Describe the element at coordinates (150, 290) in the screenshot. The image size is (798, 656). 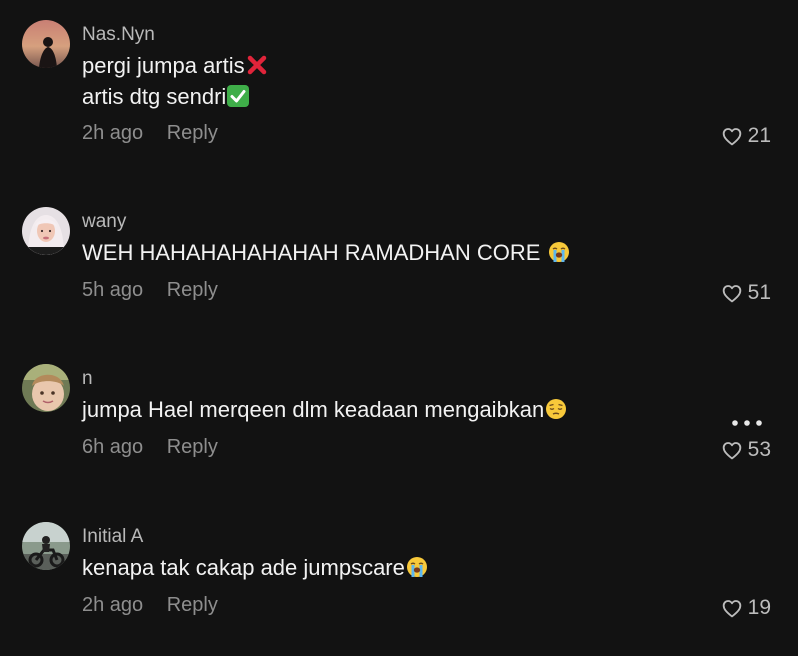
I see `comment-meta: 5h ago Reply` at that location.